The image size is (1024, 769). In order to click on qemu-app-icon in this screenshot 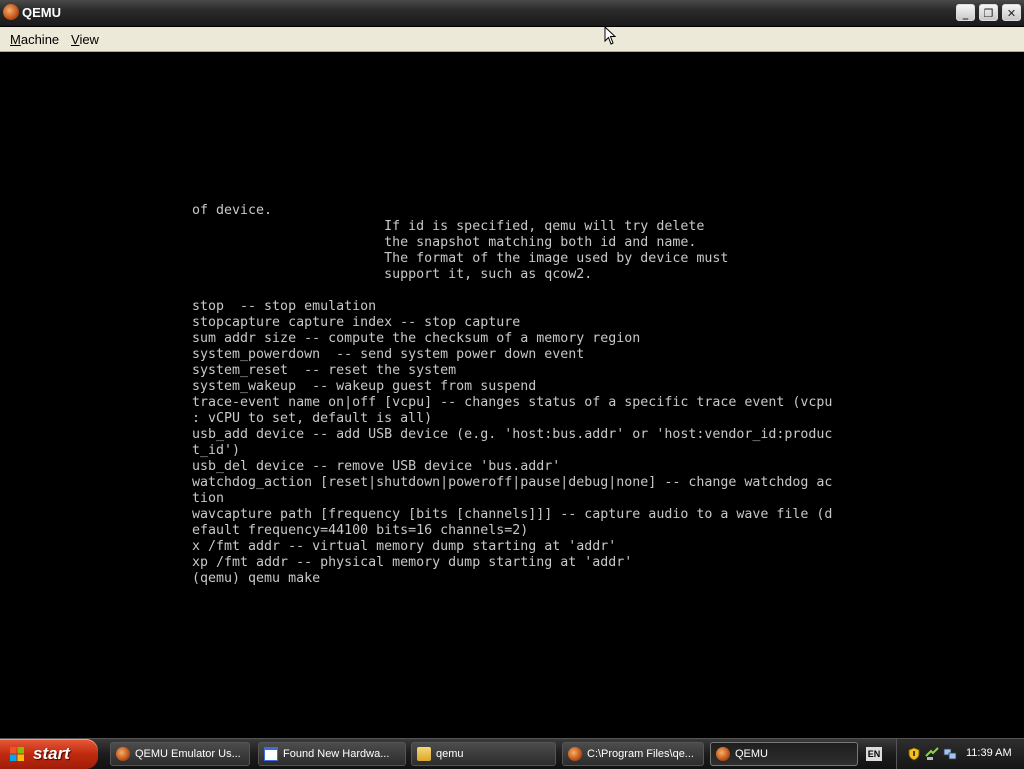, I will do `click(11, 12)`.